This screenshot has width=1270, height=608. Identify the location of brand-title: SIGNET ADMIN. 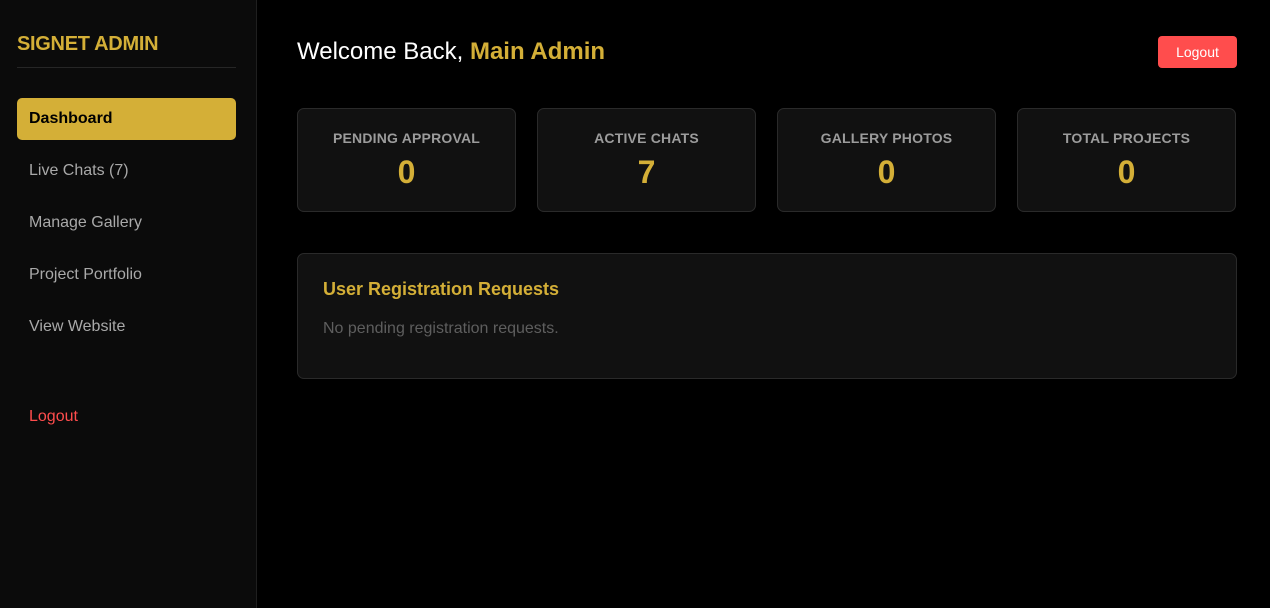
(126, 34).